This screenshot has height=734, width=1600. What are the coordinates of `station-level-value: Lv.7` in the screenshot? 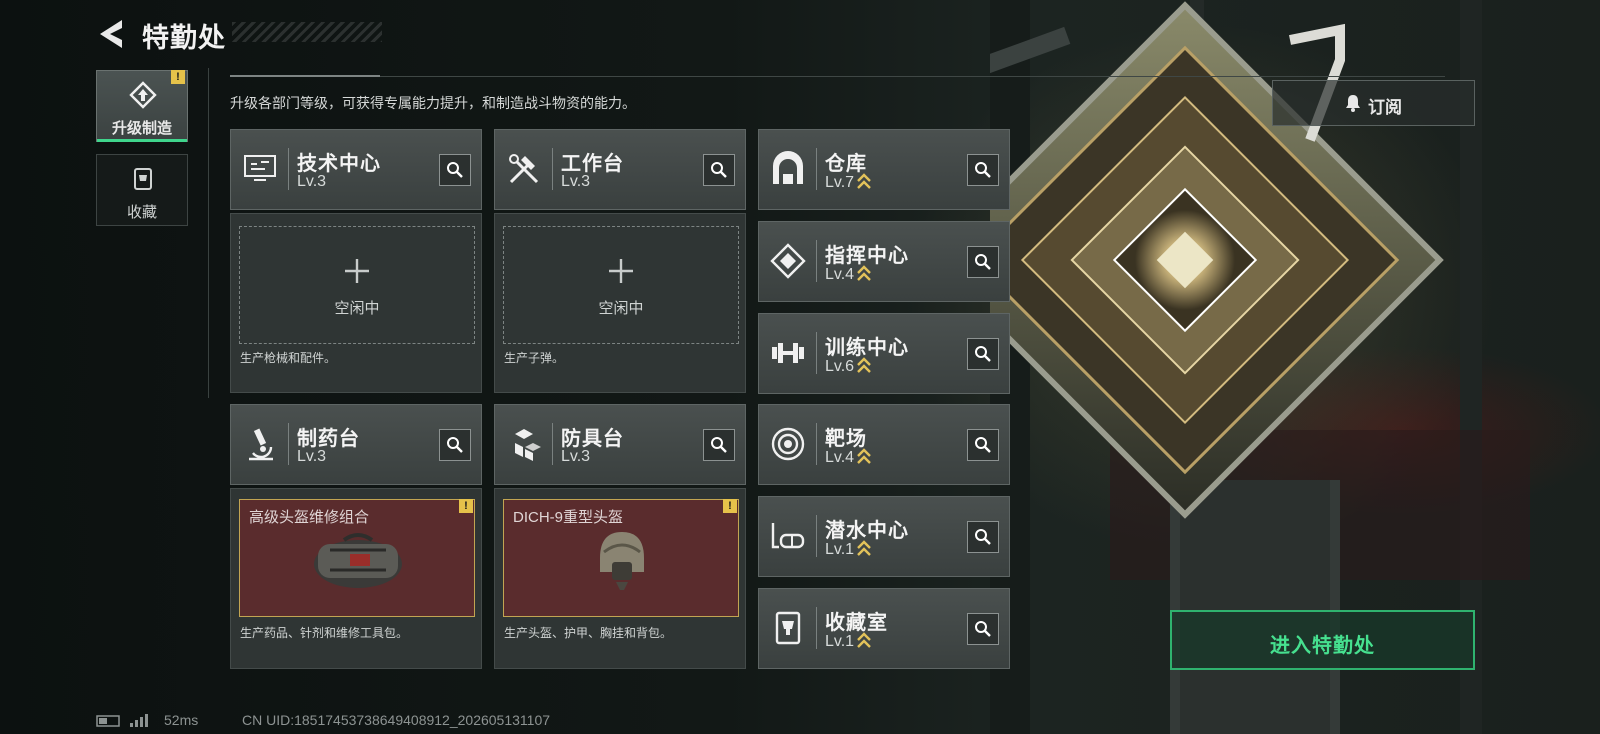 It's located at (840, 182).